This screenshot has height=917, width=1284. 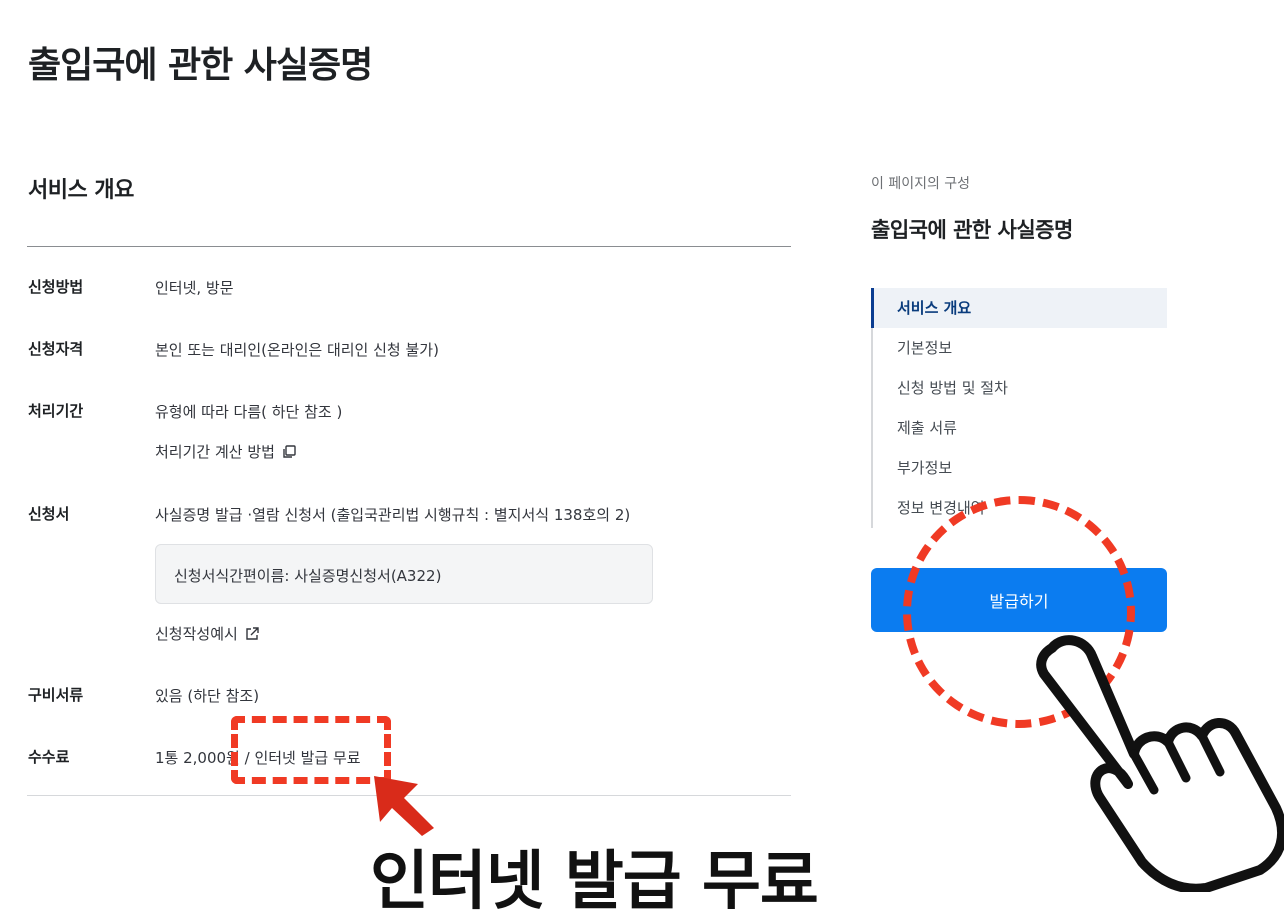 I want to click on section-heading: 서비스 개요, so click(x=81, y=190).